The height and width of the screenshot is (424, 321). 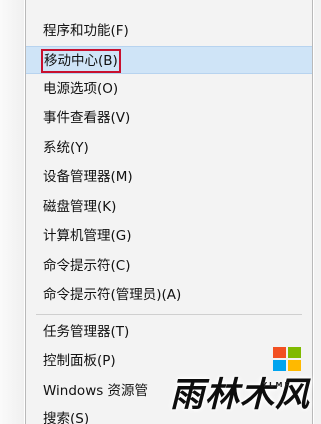 I want to click on background-left, so click(x=12, y=212).